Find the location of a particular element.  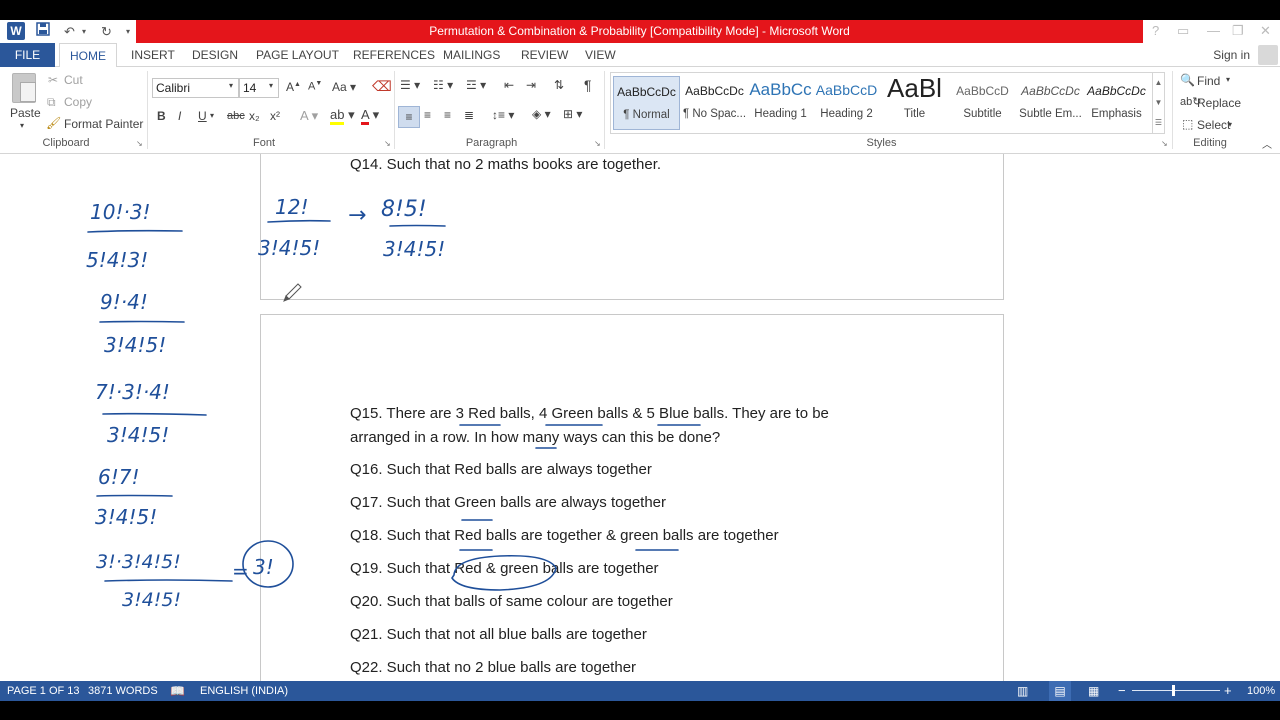

gallery-scroll: ▲ ▼ ☰ is located at coordinates (1158, 103).